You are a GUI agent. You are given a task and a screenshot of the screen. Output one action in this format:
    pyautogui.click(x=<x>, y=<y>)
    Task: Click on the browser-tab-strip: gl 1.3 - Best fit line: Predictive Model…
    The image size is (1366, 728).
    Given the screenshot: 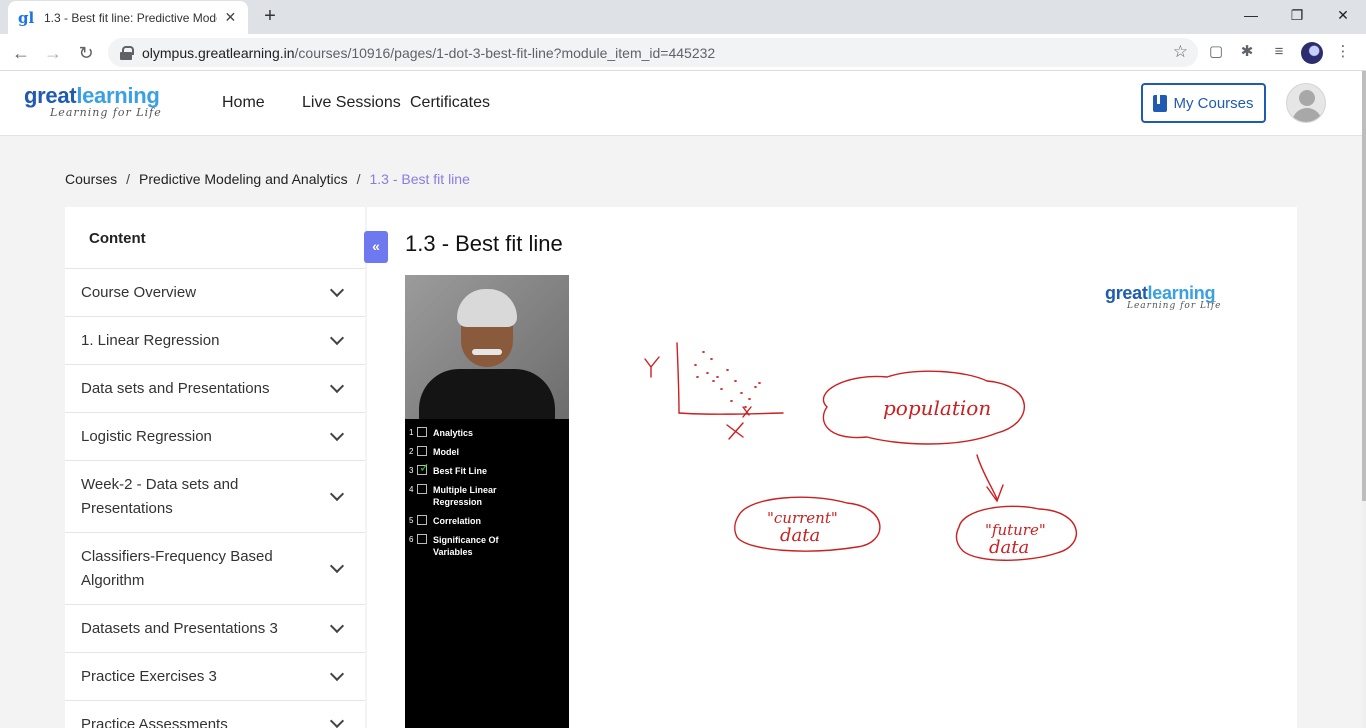 What is the action you would take?
    pyautogui.click(x=683, y=17)
    